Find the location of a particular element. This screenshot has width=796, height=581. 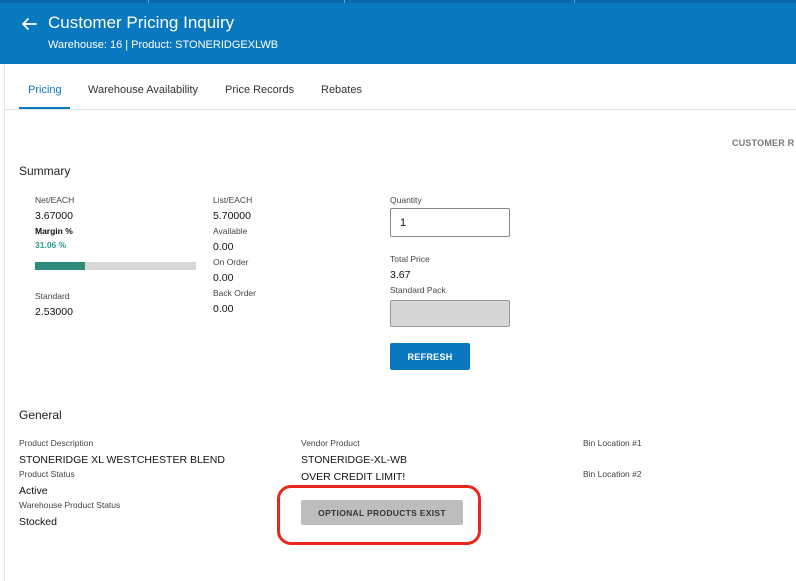

quantity-input is located at coordinates (450, 222).